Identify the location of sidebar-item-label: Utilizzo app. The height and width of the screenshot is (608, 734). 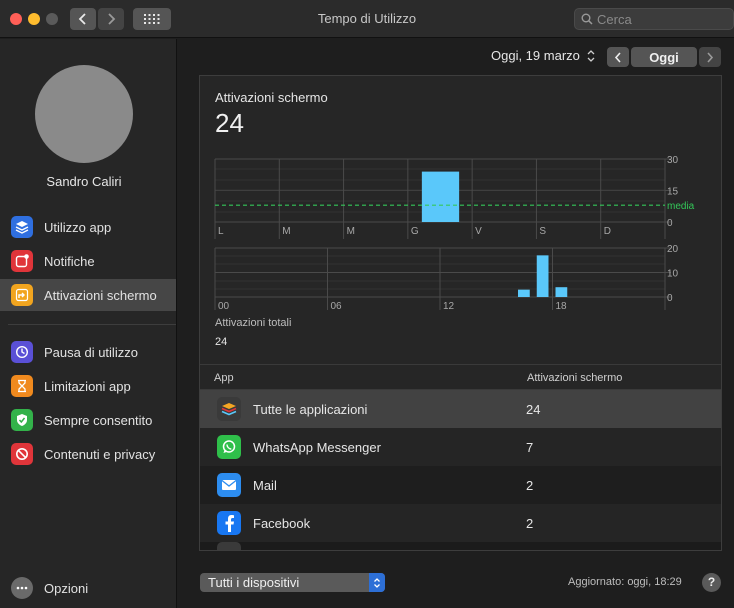
(78, 227).